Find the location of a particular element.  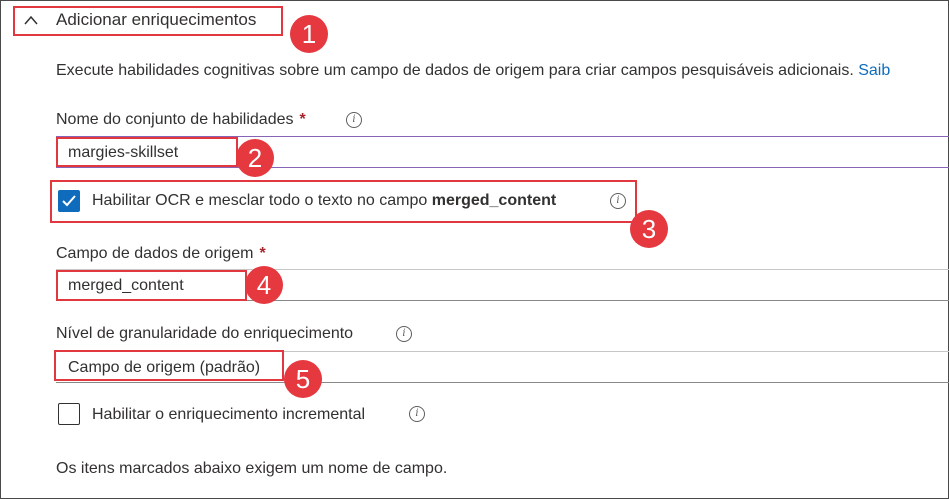

step-badge-5: 5 is located at coordinates (303, 379).